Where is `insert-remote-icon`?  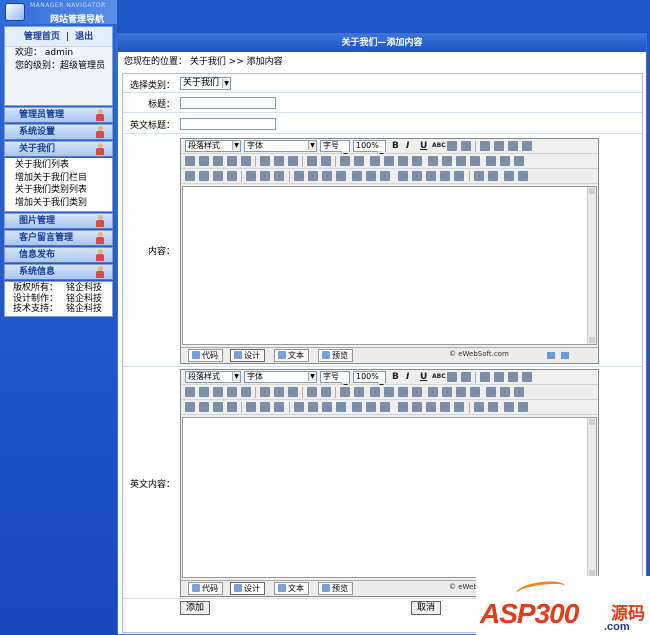 insert-remote-icon is located at coordinates (459, 407).